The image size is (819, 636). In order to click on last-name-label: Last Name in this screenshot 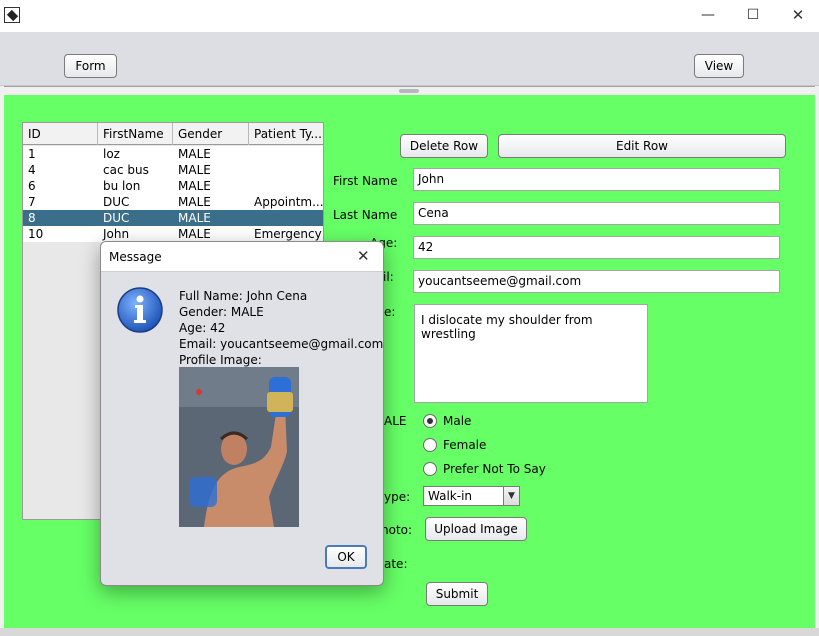, I will do `click(365, 215)`.